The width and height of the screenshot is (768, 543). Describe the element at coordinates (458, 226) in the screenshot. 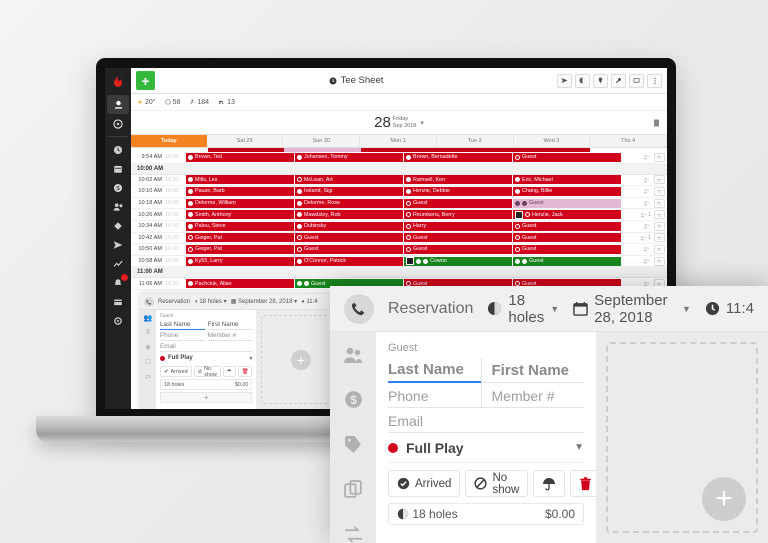

I see `tee-time-slot: Harry` at that location.